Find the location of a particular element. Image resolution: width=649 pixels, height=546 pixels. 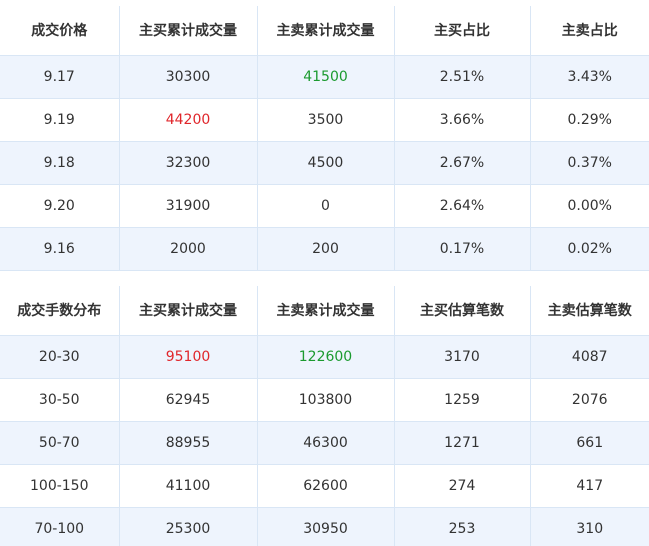

cell-buy-volume: 62945 is located at coordinates (188, 400).